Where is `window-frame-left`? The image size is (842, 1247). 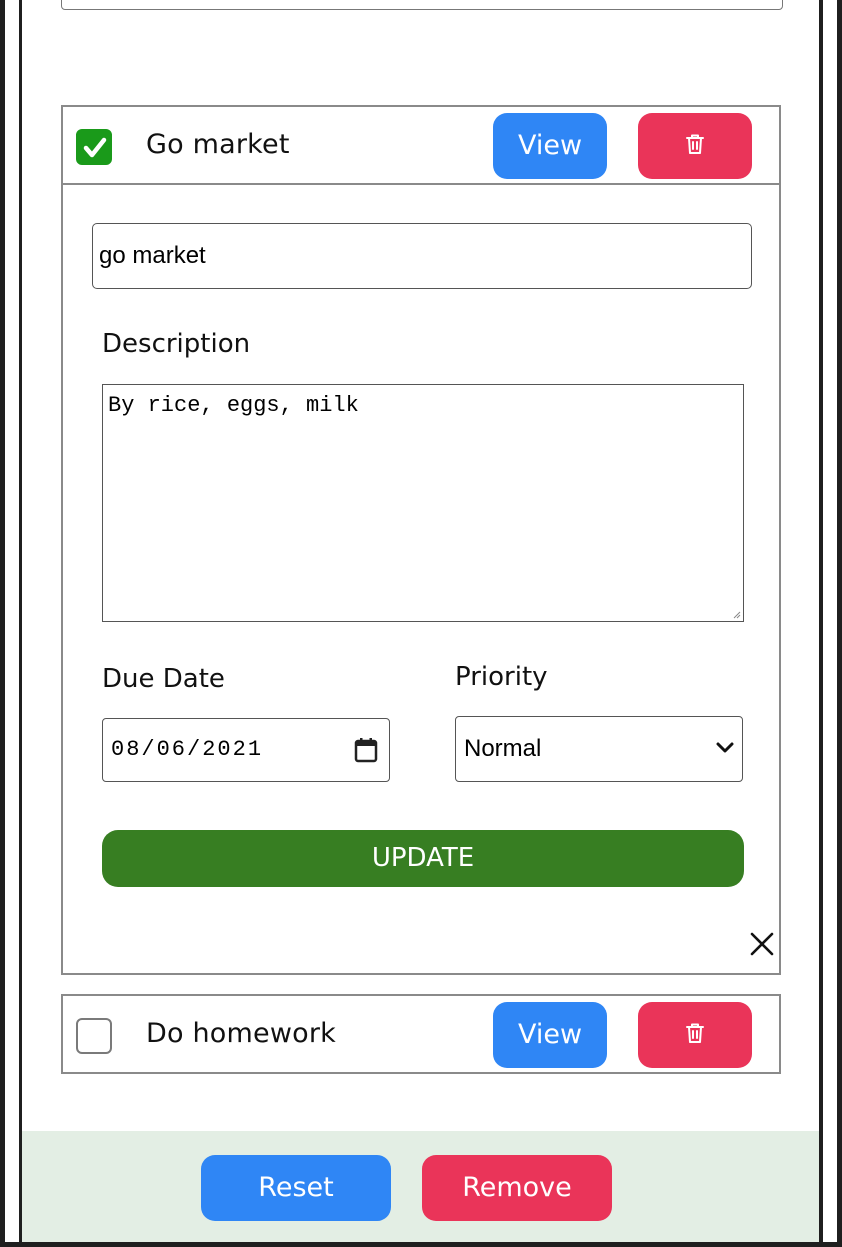
window-frame-left is located at coordinates (2, 623).